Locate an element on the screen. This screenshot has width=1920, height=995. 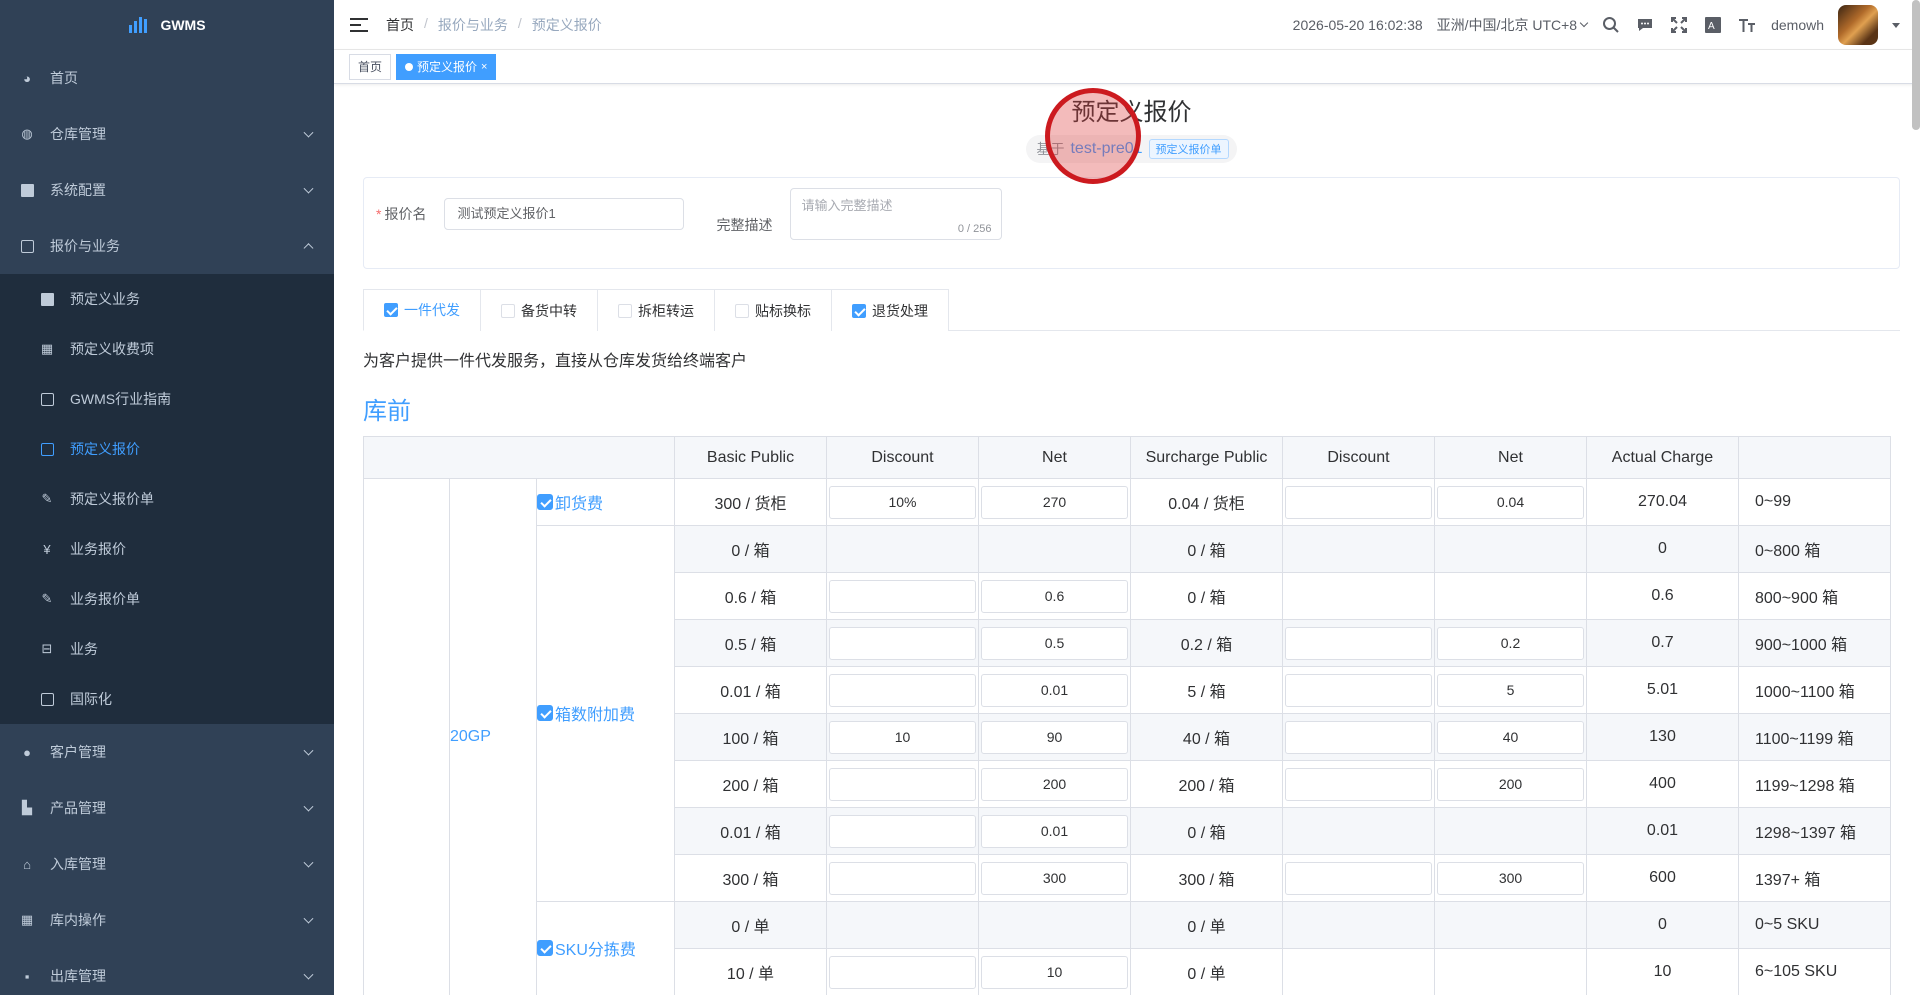
net-cell: 200 is located at coordinates (1054, 784).